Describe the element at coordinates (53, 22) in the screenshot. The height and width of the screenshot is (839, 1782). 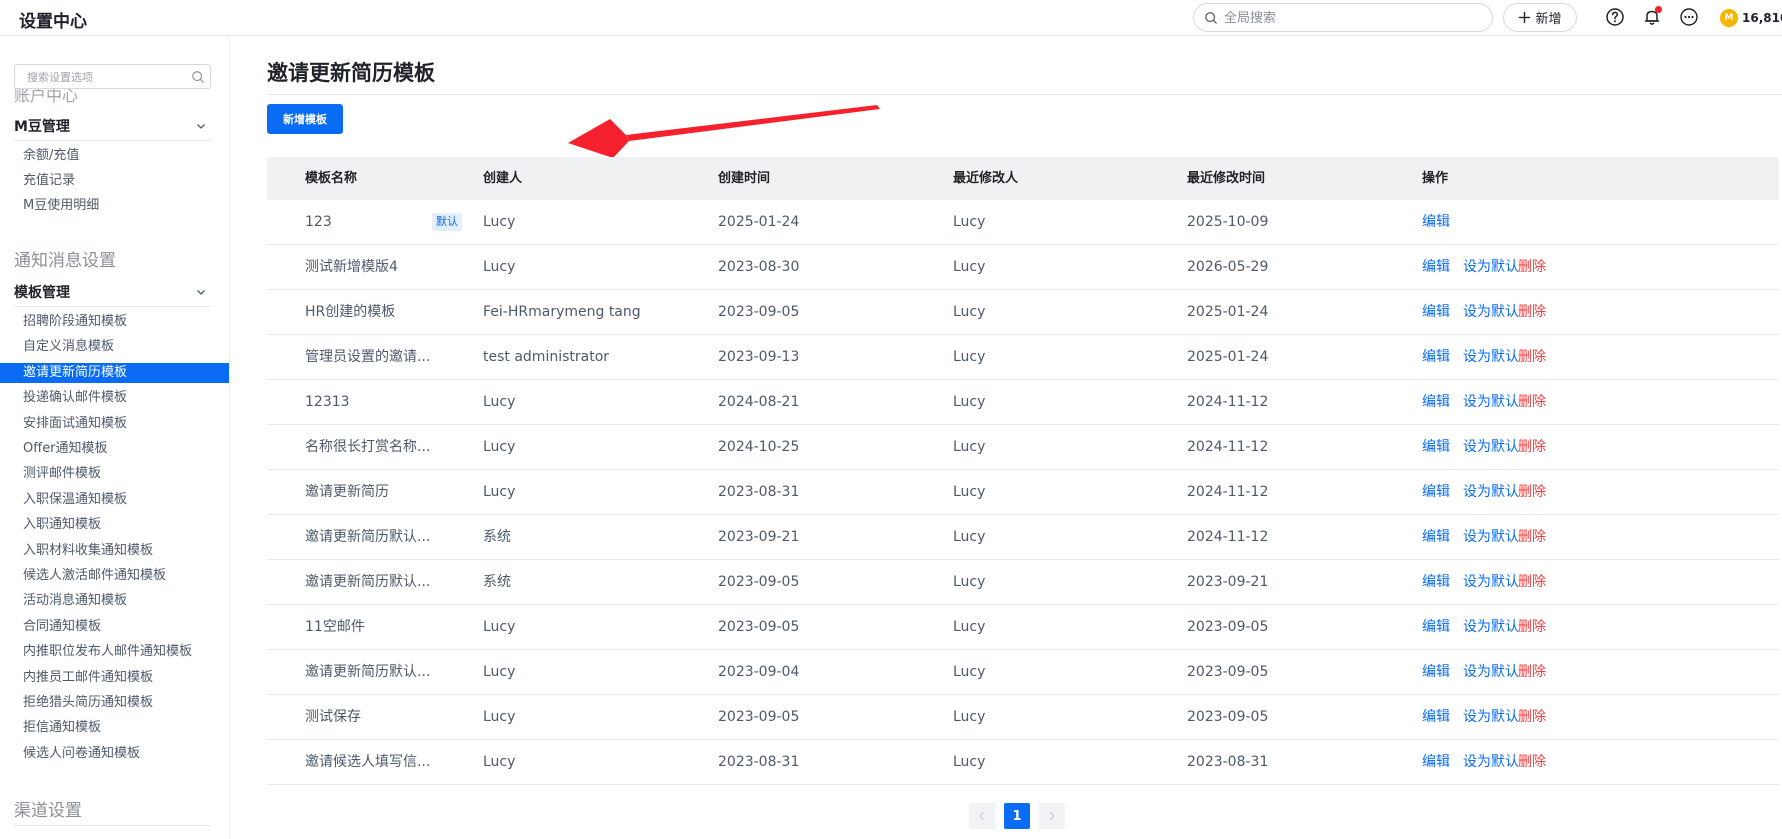
I see `app-title: 设置中心` at that location.